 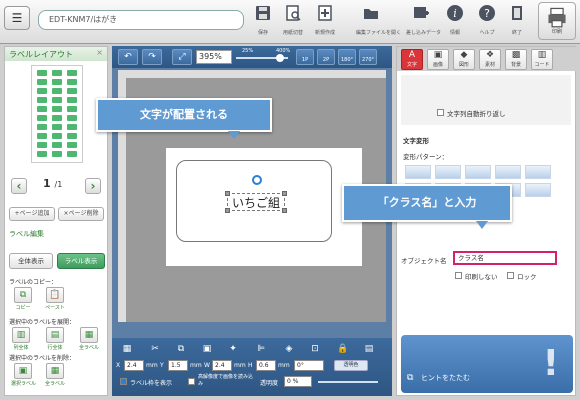 I want to click on x-input: 2.4, so click(x=134, y=365).